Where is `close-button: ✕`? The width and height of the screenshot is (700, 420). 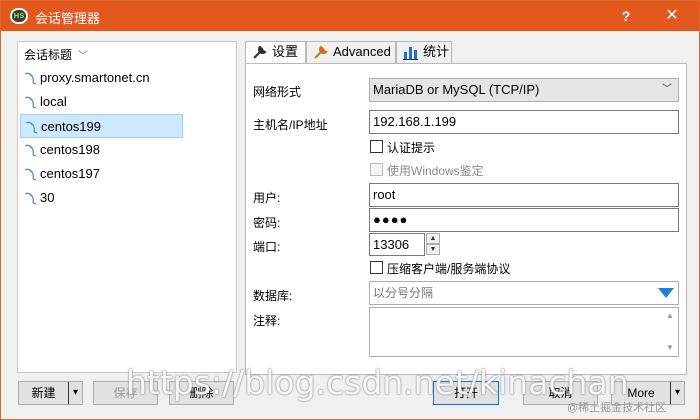 close-button: ✕ is located at coordinates (672, 16).